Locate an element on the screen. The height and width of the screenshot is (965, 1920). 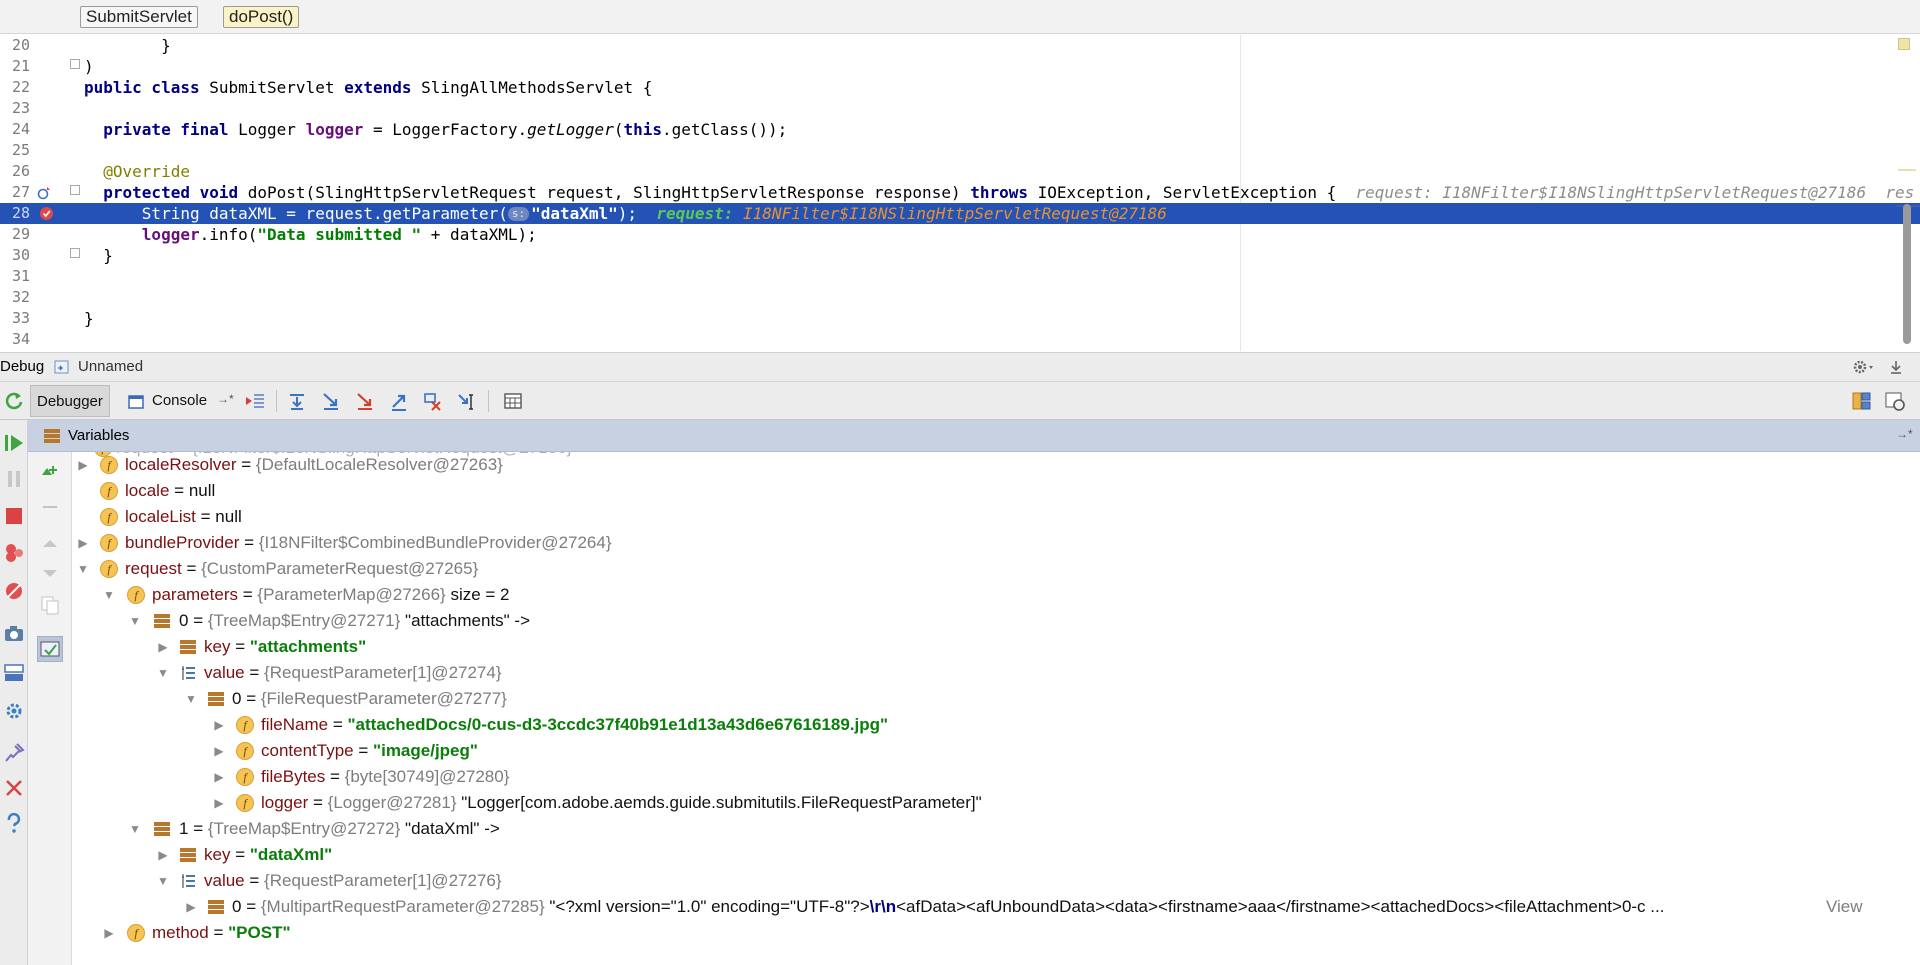
mute-breakpoints-icon is located at coordinates (14, 591).